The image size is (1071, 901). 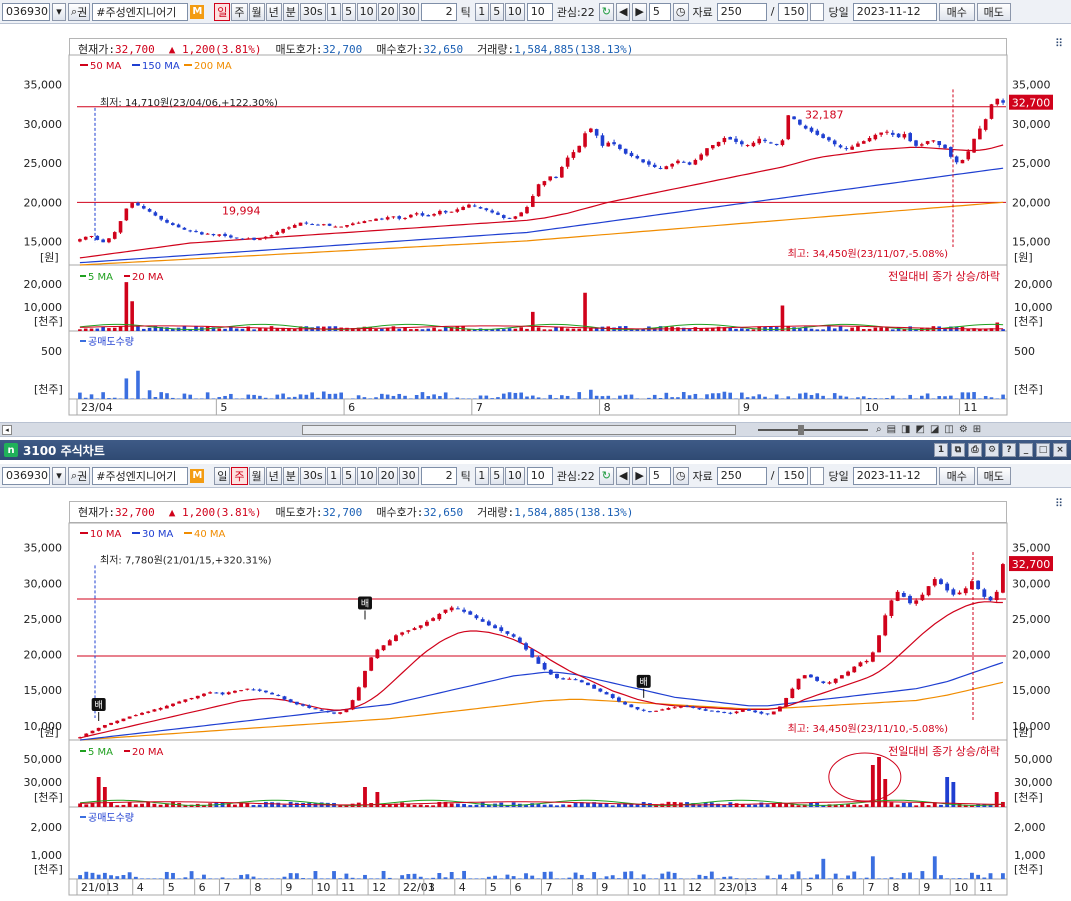 I want to click on help-icon: ?, so click(x=1009, y=450).